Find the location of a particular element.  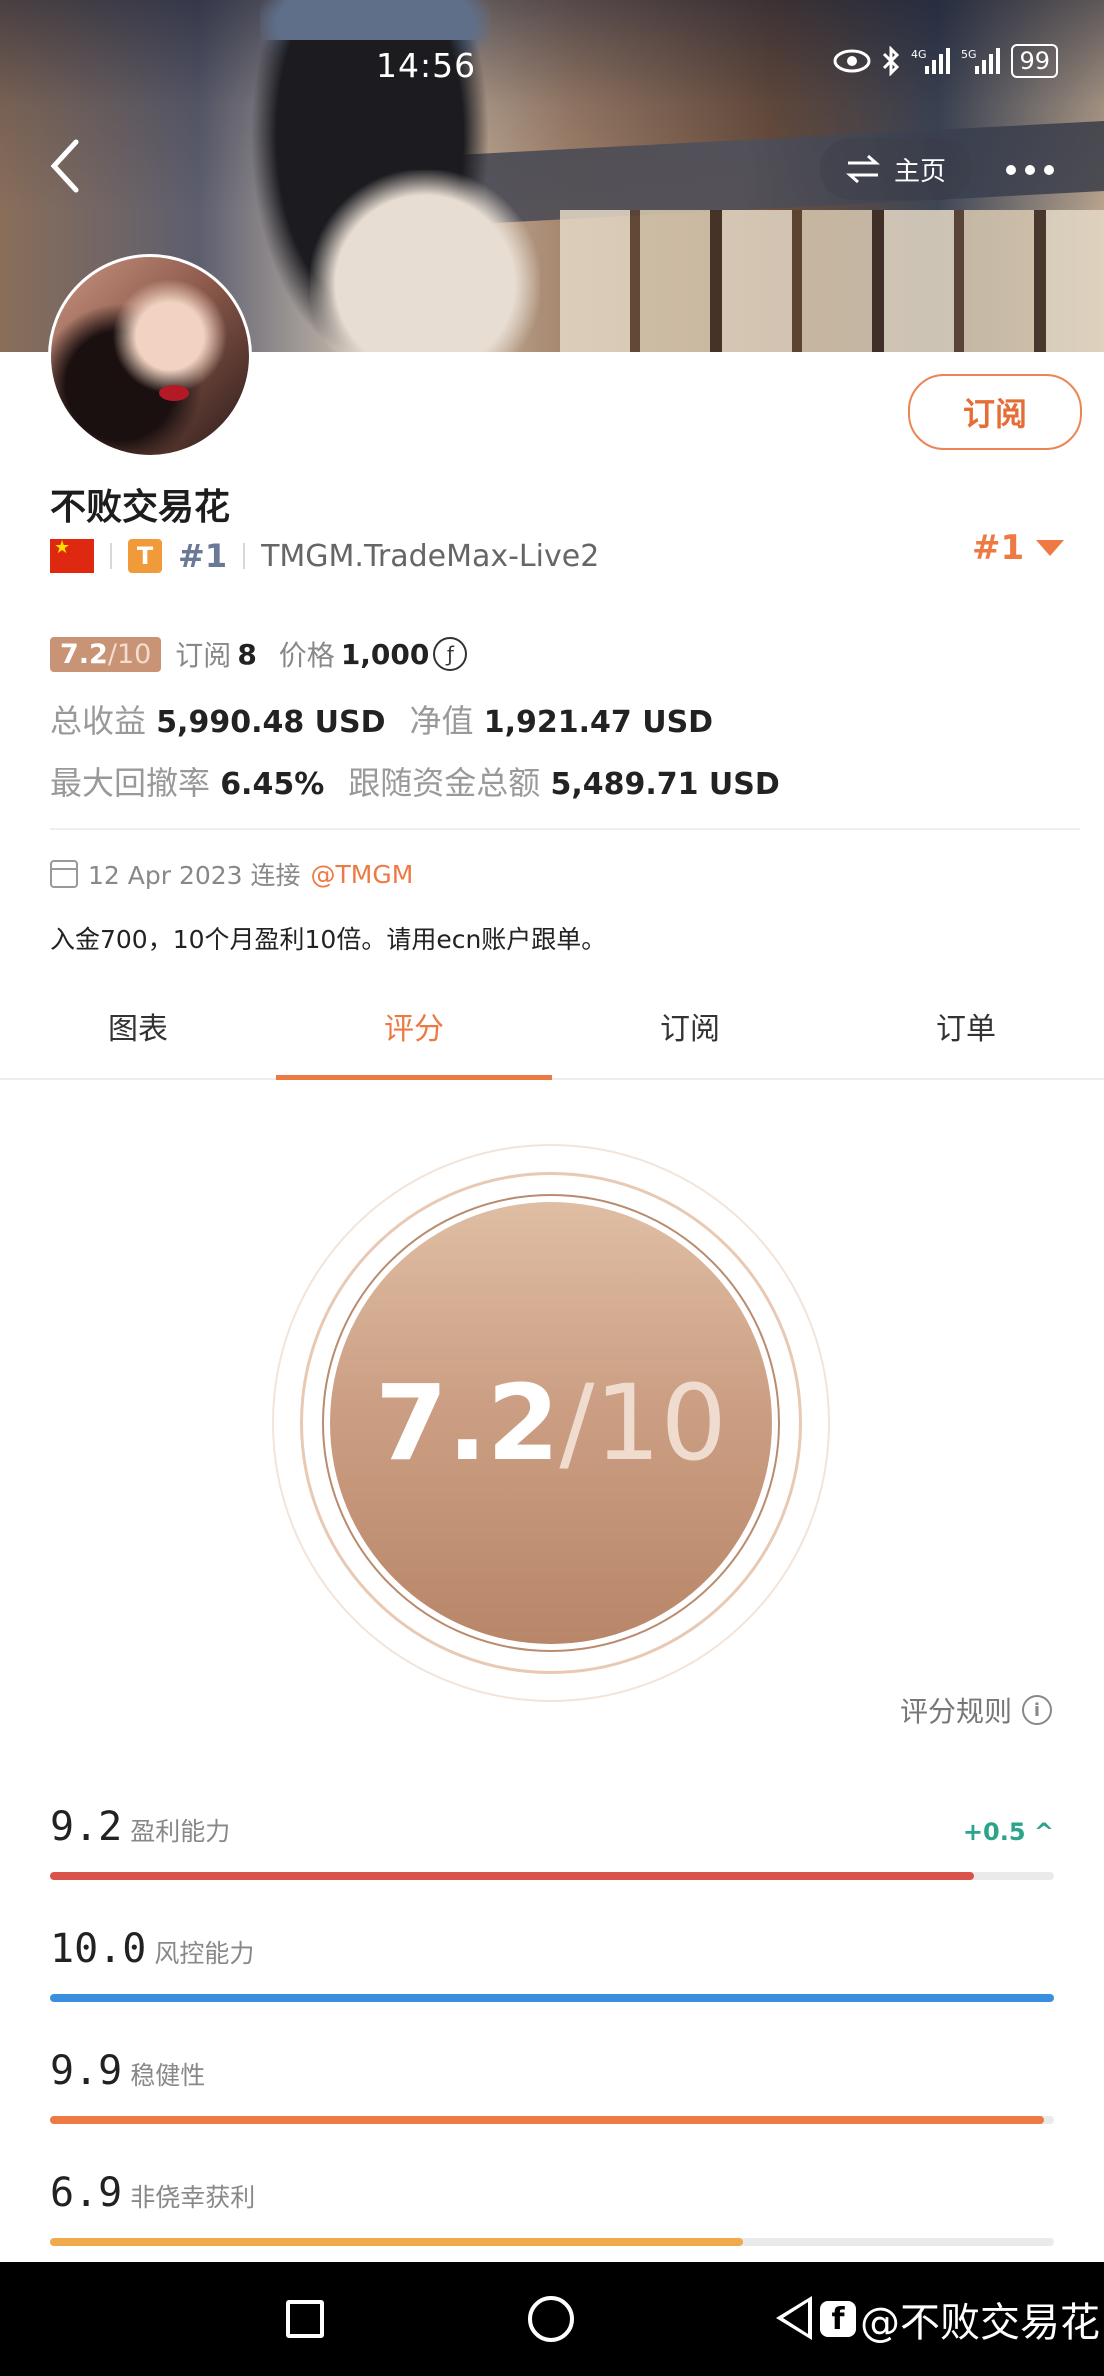

watermark: f @不败交易花 is located at coordinates (960, 2319).